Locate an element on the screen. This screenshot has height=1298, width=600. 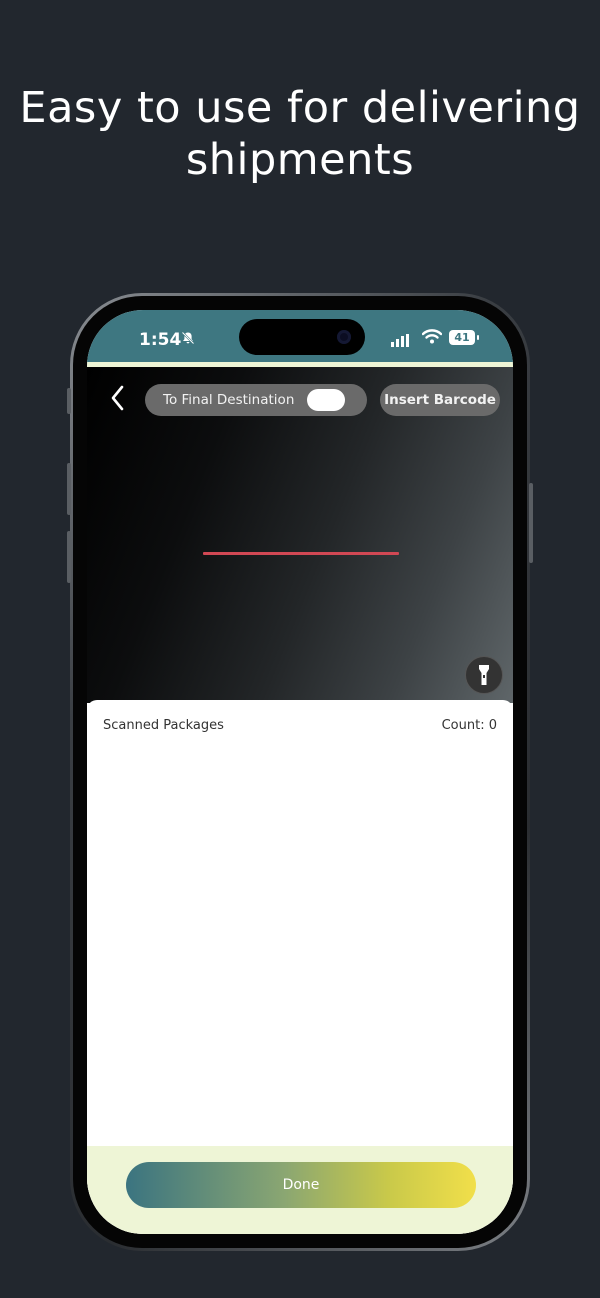
insert-barcode-button: Insert Barcode is located at coordinates (440, 400).